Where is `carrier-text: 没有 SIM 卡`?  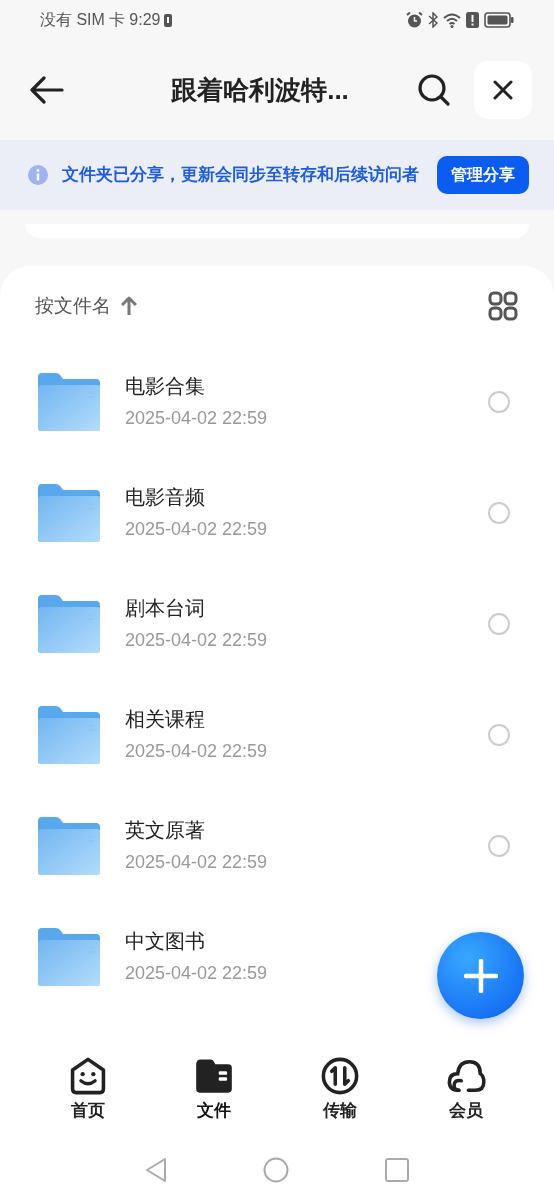
carrier-text: 没有 SIM 卡 is located at coordinates (83, 20).